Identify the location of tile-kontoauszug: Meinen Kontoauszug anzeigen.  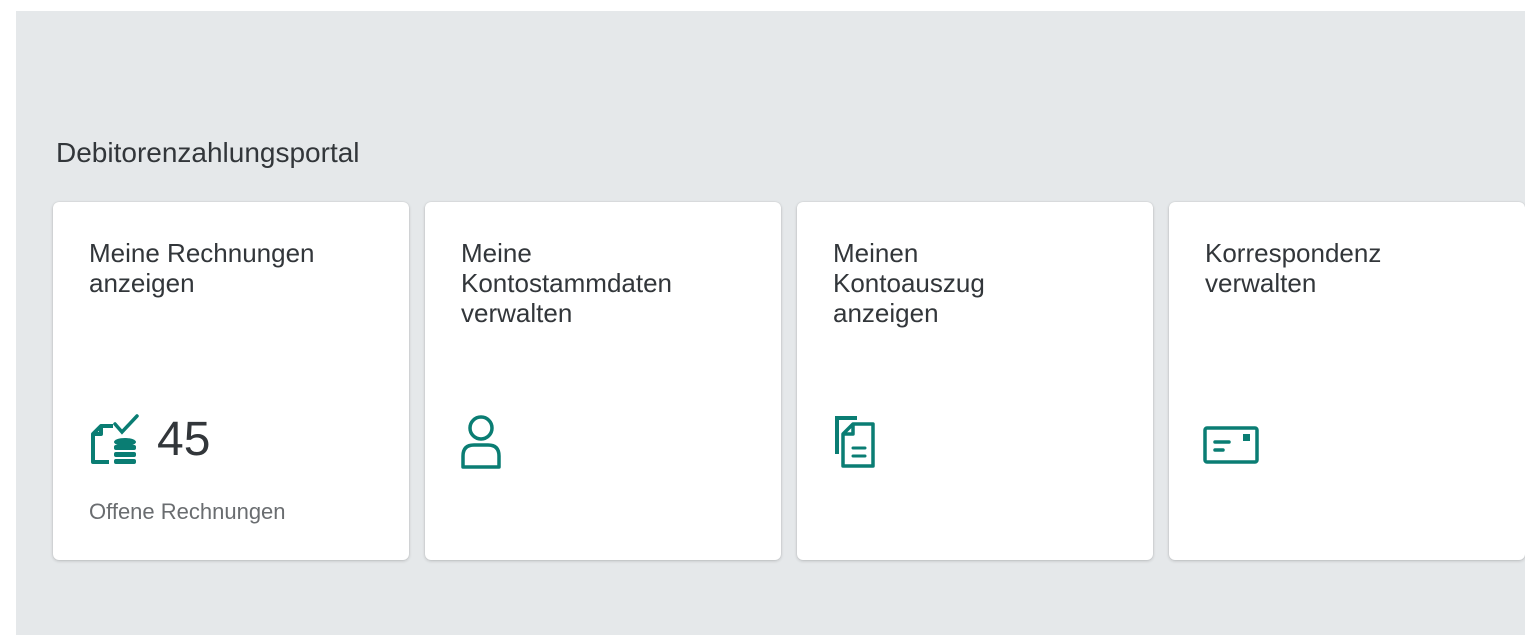
(975, 381).